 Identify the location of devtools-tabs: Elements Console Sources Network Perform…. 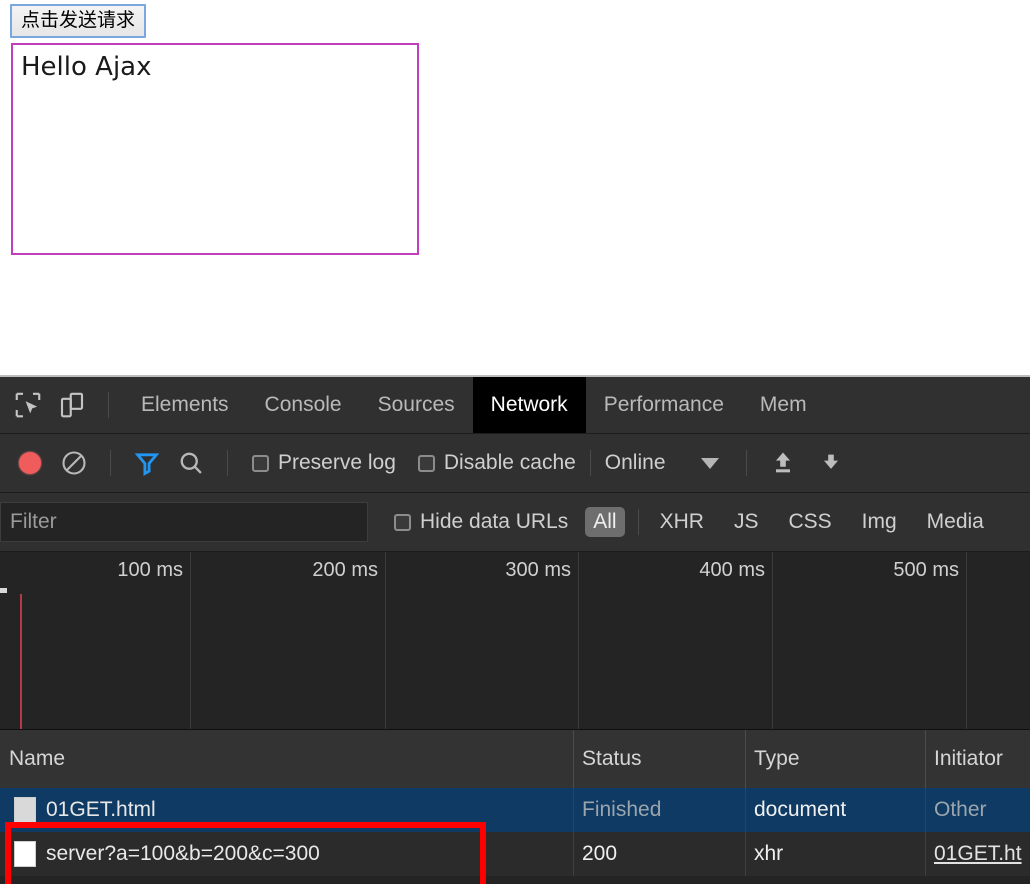
(474, 405).